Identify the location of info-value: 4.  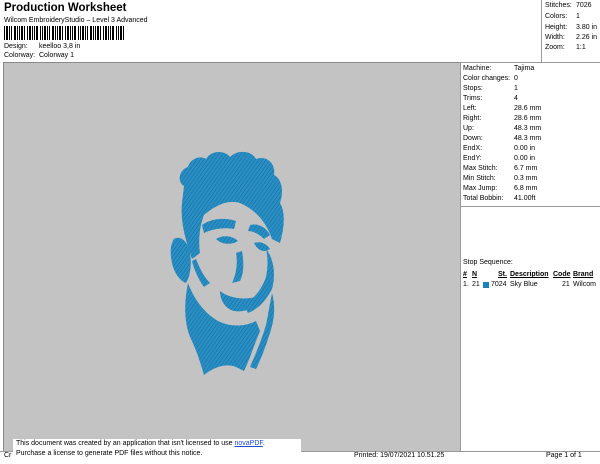
(516, 98).